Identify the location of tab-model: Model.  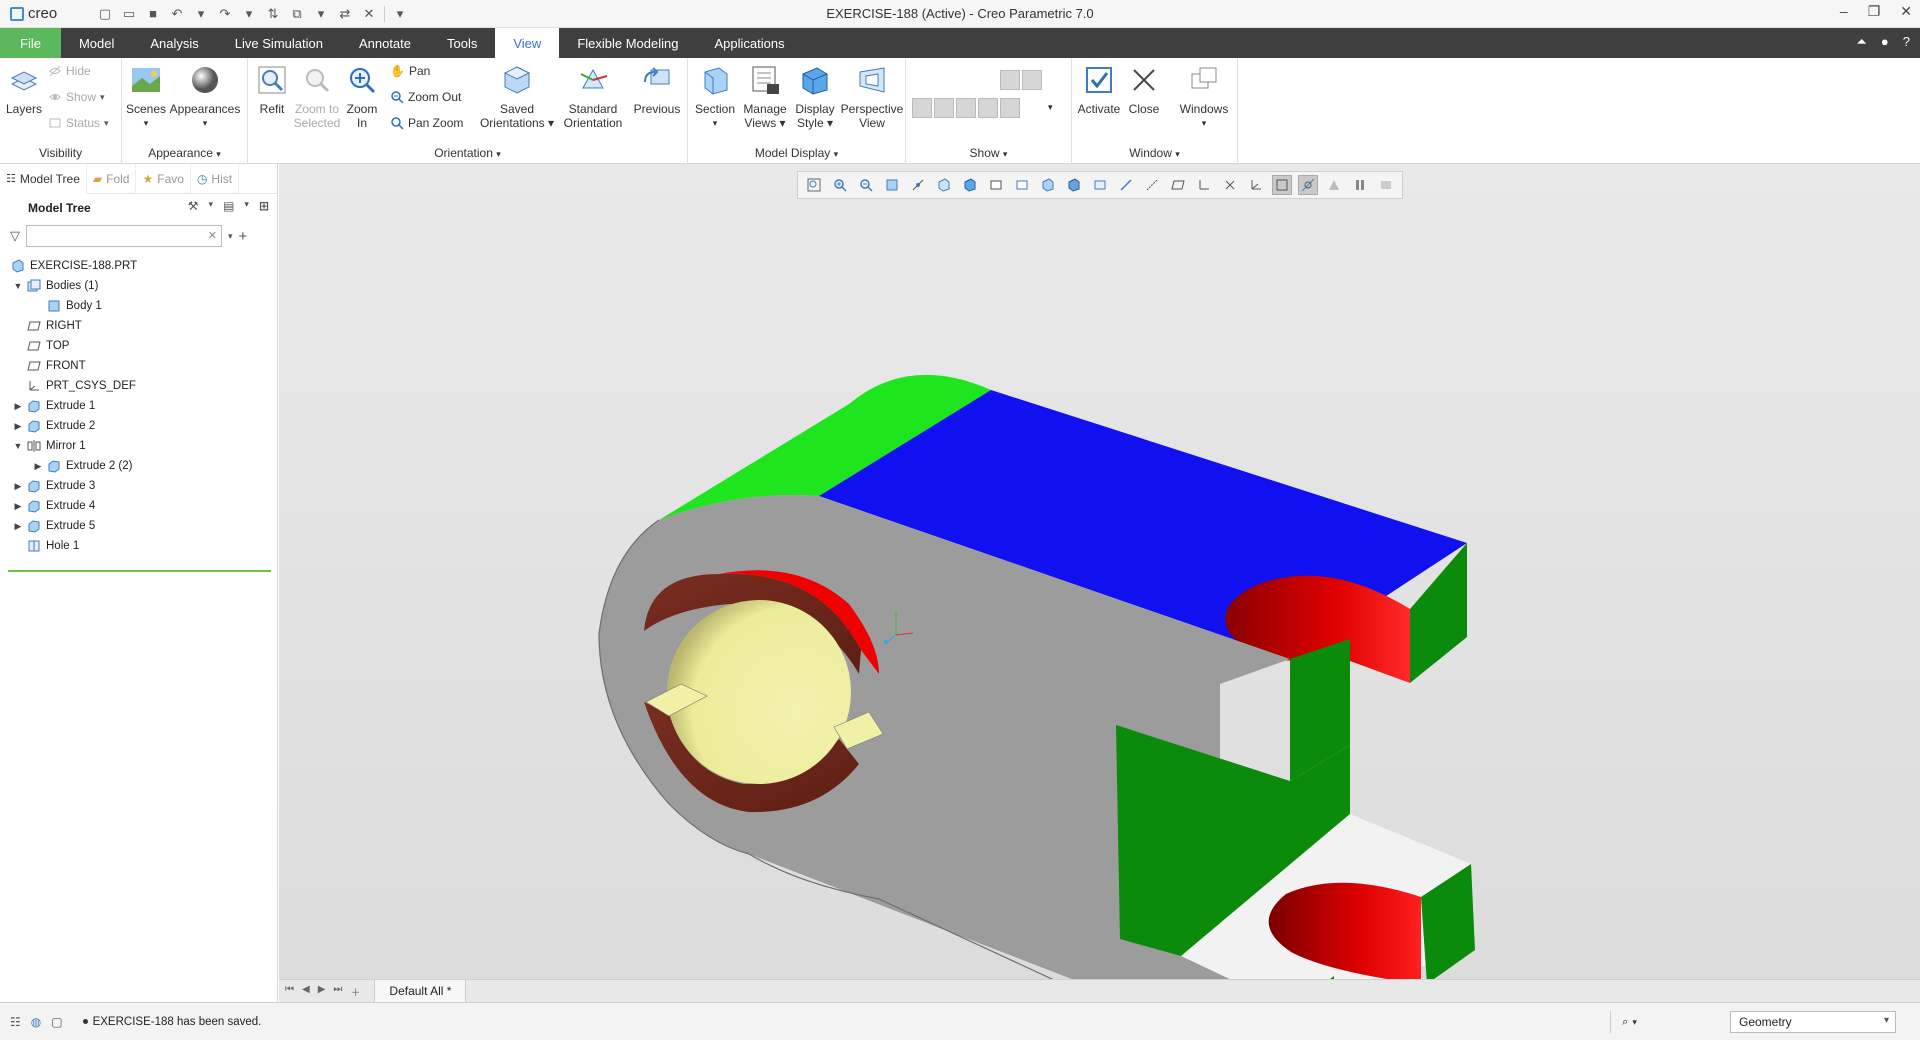
(96, 43).